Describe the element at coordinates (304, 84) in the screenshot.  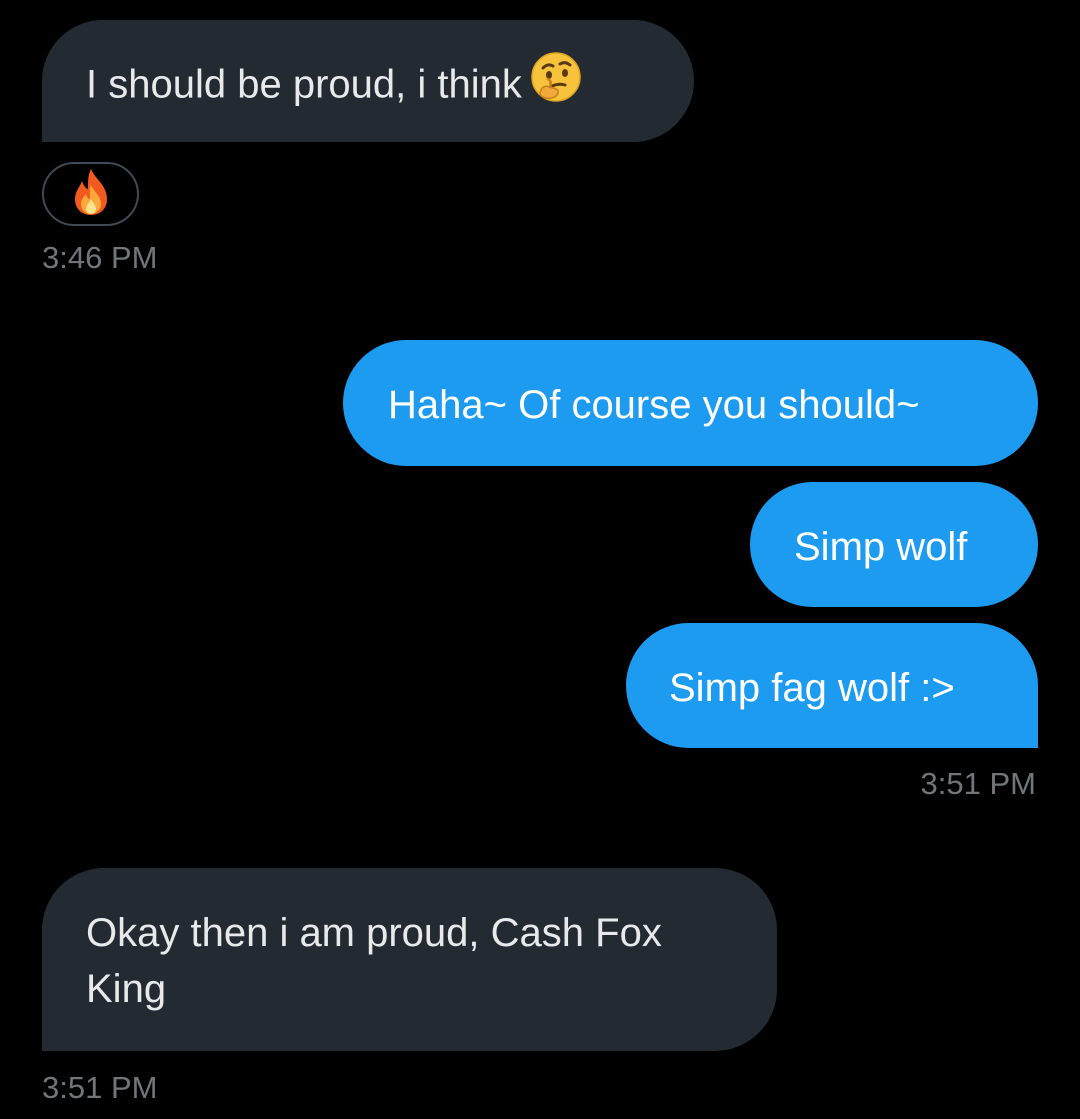
I see `message-text: I should be proud, i think` at that location.